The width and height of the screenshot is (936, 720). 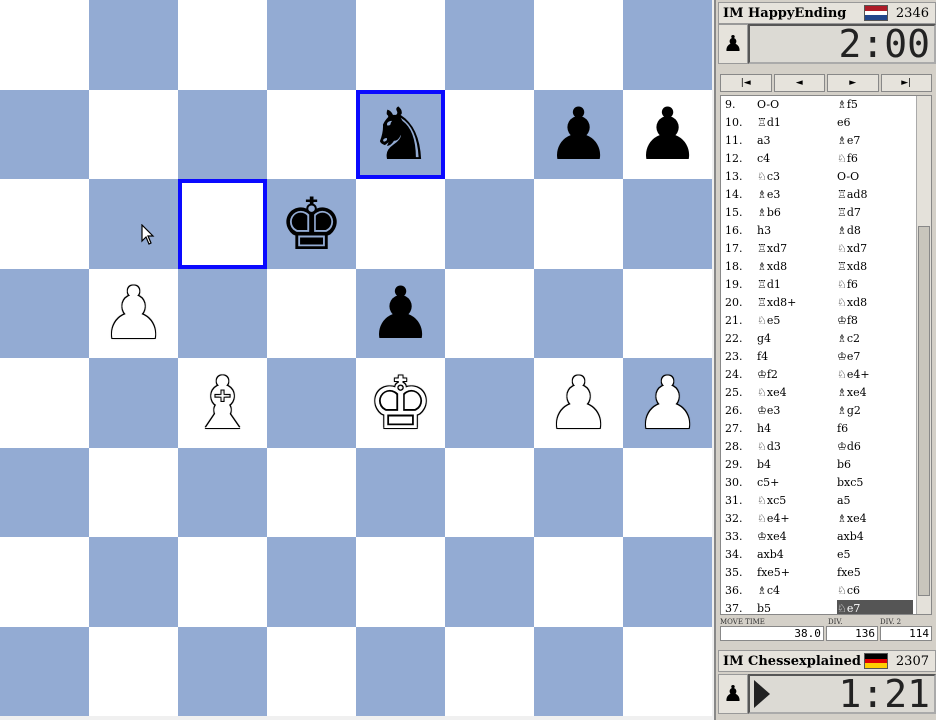 I want to click on black-move: ♗e7, so click(x=875, y=141).